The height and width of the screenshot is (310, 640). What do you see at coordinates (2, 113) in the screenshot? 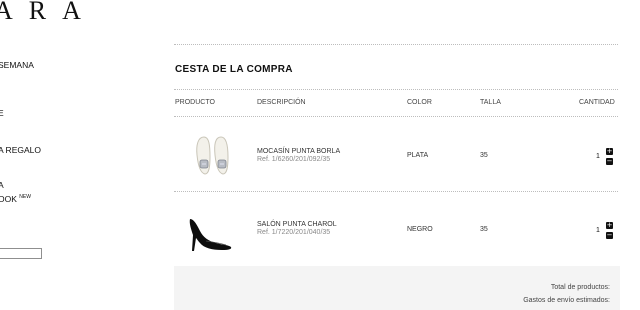
I see `sidebar-item-e: E` at bounding box center [2, 113].